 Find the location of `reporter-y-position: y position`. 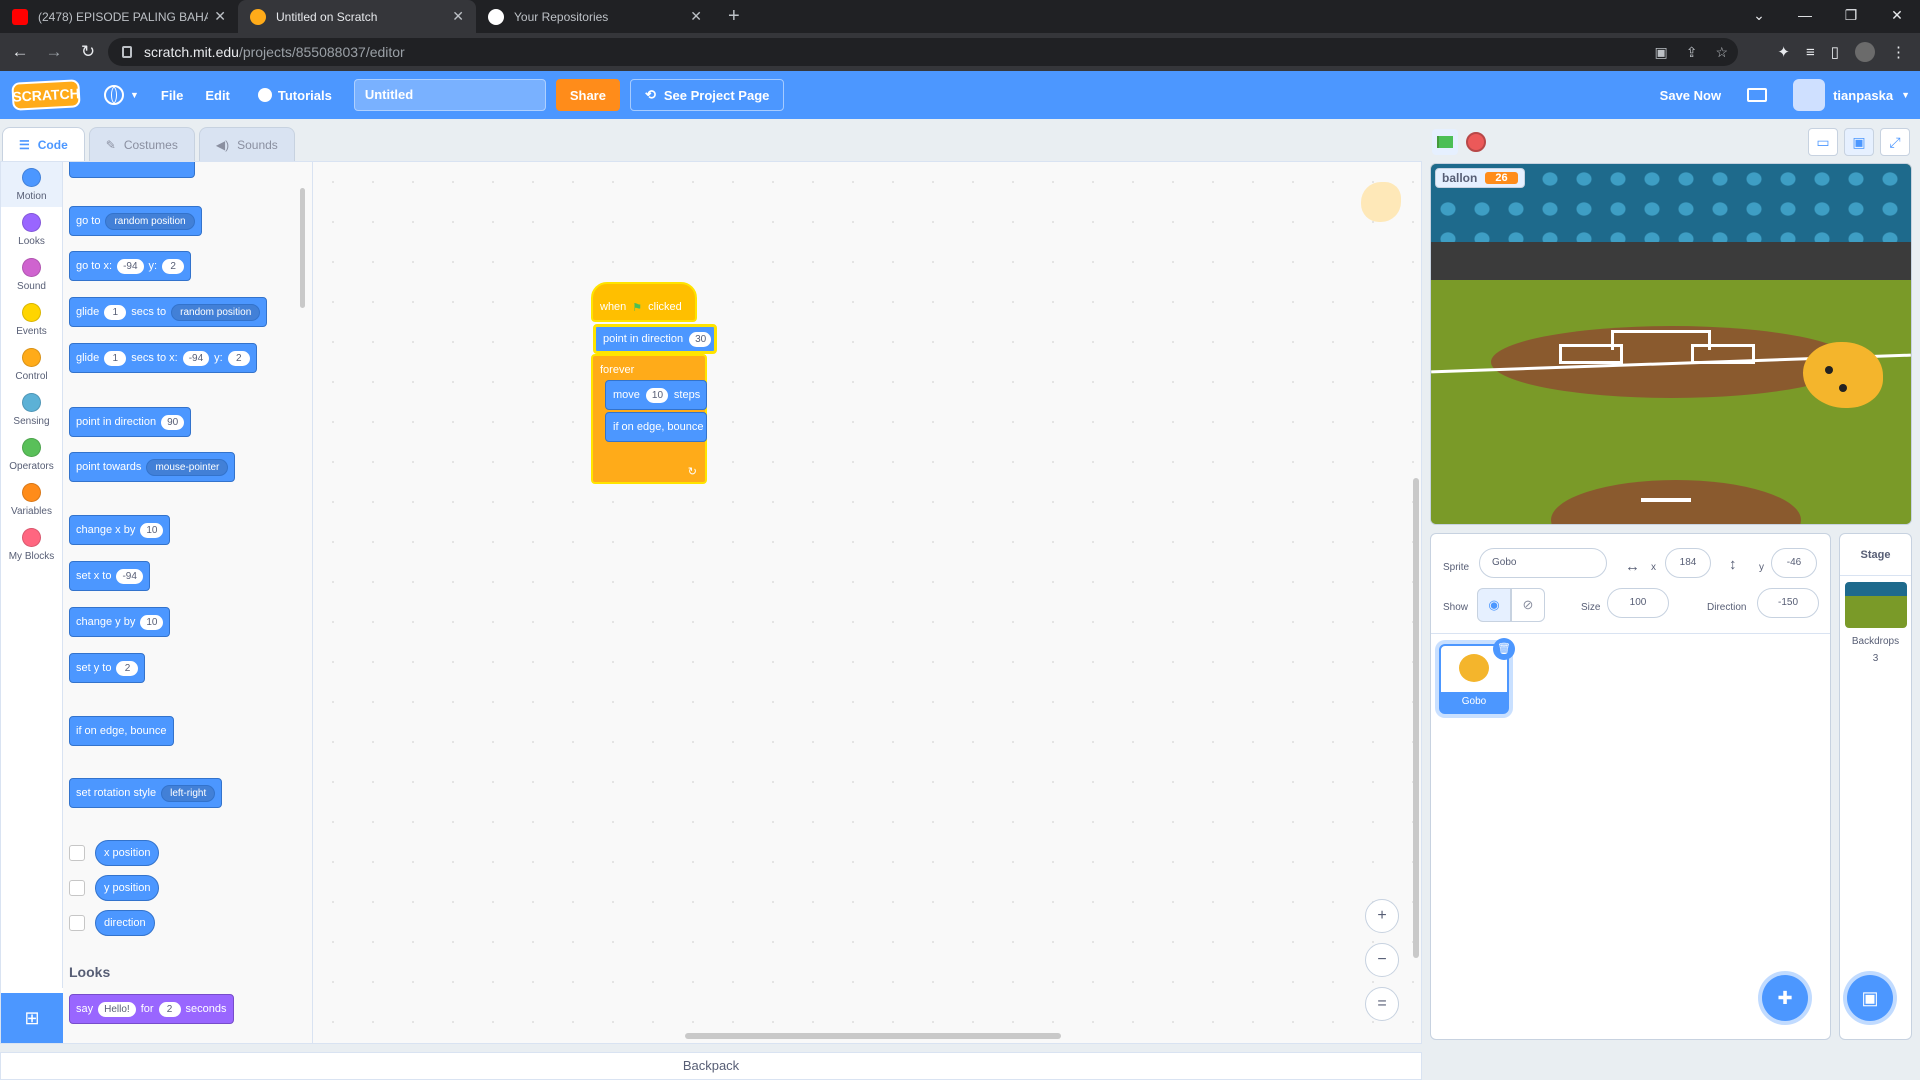

reporter-y-position: y position is located at coordinates (127, 888).